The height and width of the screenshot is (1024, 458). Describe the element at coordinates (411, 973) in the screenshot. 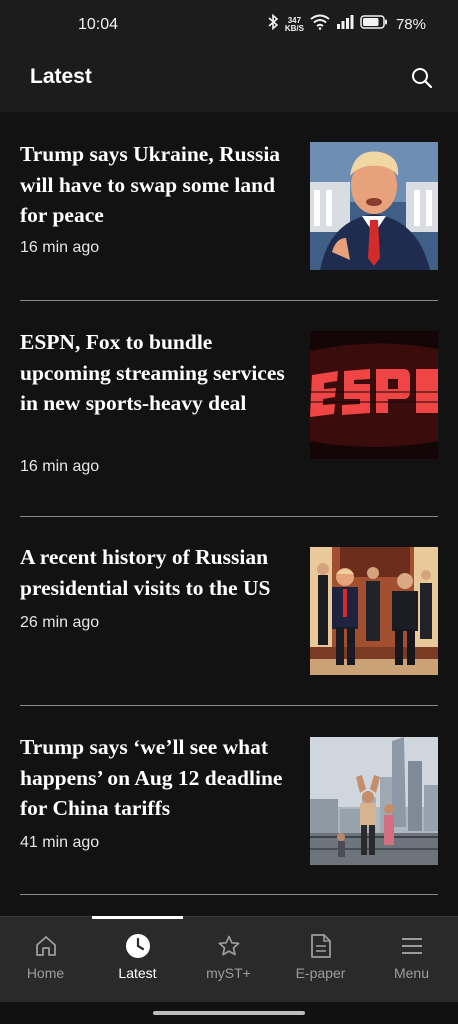

I see `nav-label: Menu` at that location.